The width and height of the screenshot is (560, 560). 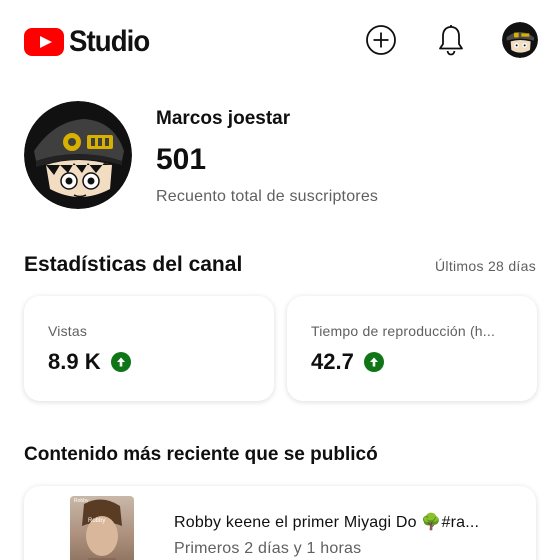 I want to click on stat-value: 8.9 K, so click(x=74, y=361).